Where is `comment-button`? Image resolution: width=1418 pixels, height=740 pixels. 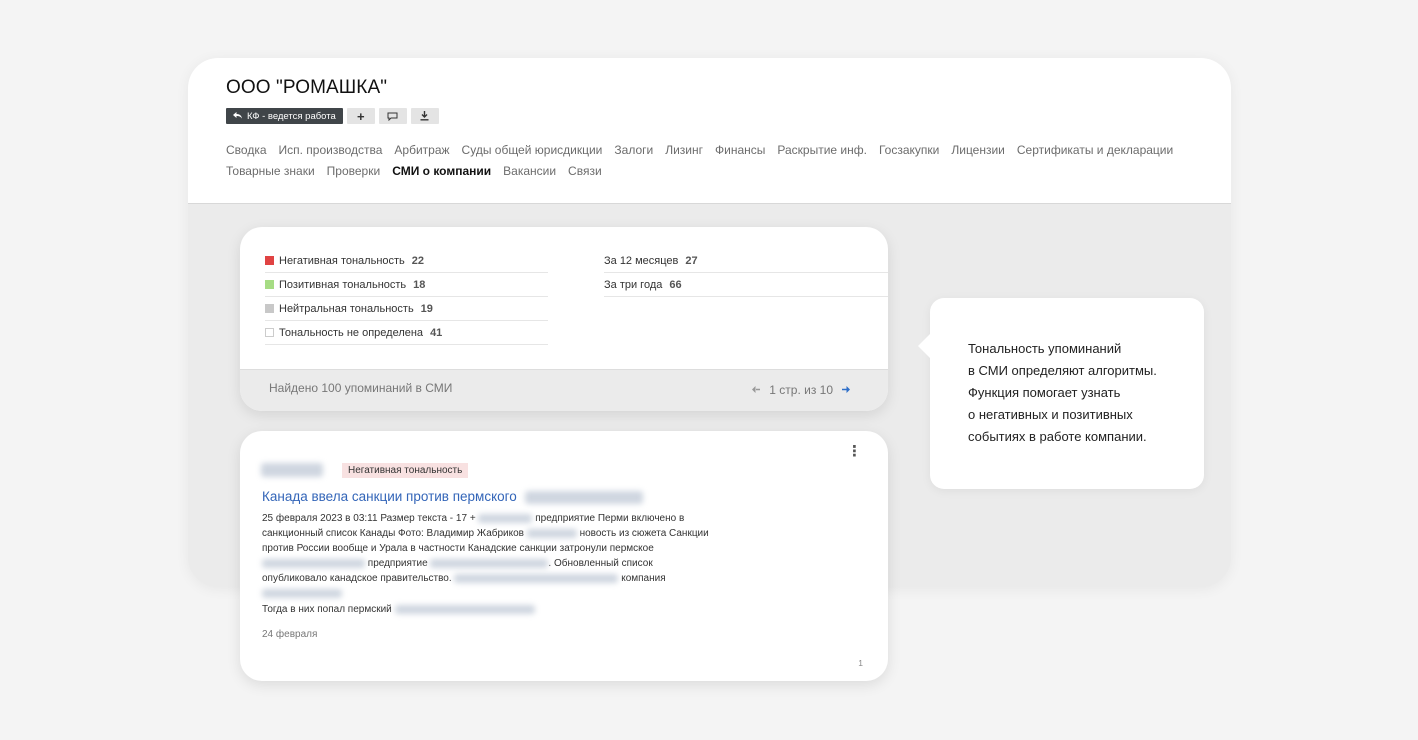
comment-button is located at coordinates (392, 116).